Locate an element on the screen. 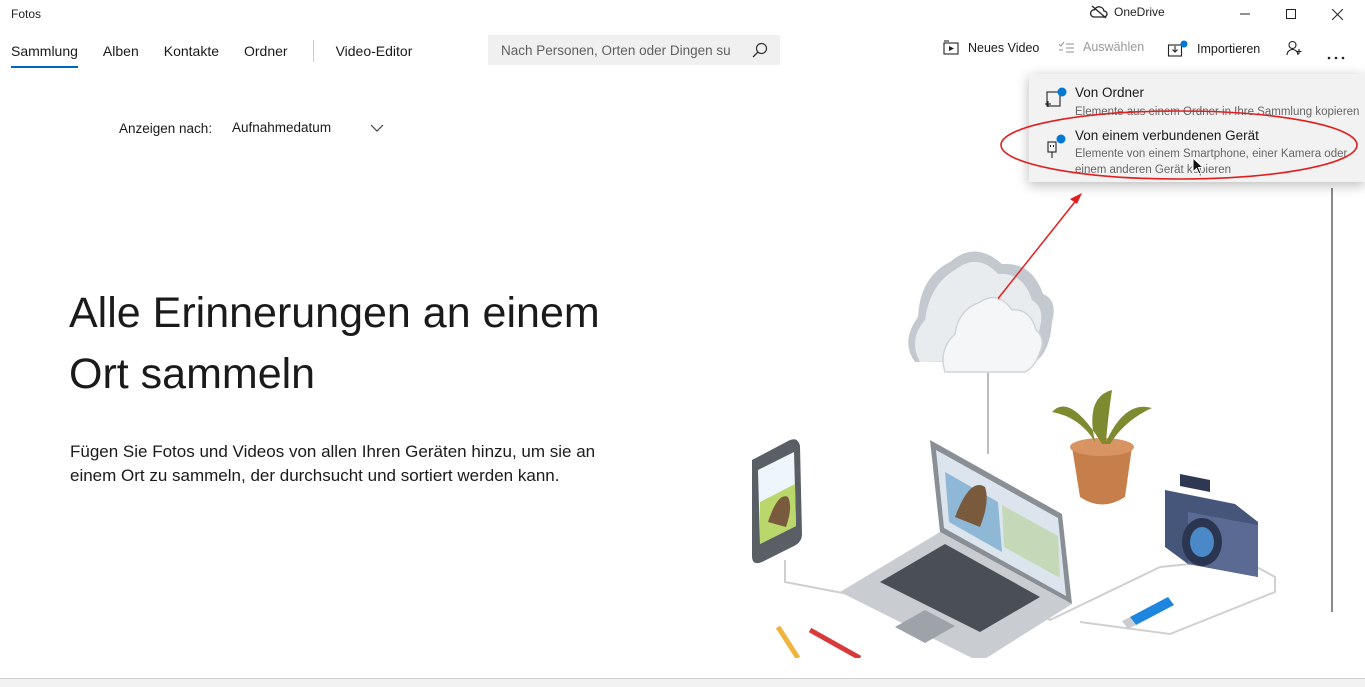 Image resolution: width=1365 pixels, height=687 pixels. import-button: Importieren is located at coordinates (1213, 49).